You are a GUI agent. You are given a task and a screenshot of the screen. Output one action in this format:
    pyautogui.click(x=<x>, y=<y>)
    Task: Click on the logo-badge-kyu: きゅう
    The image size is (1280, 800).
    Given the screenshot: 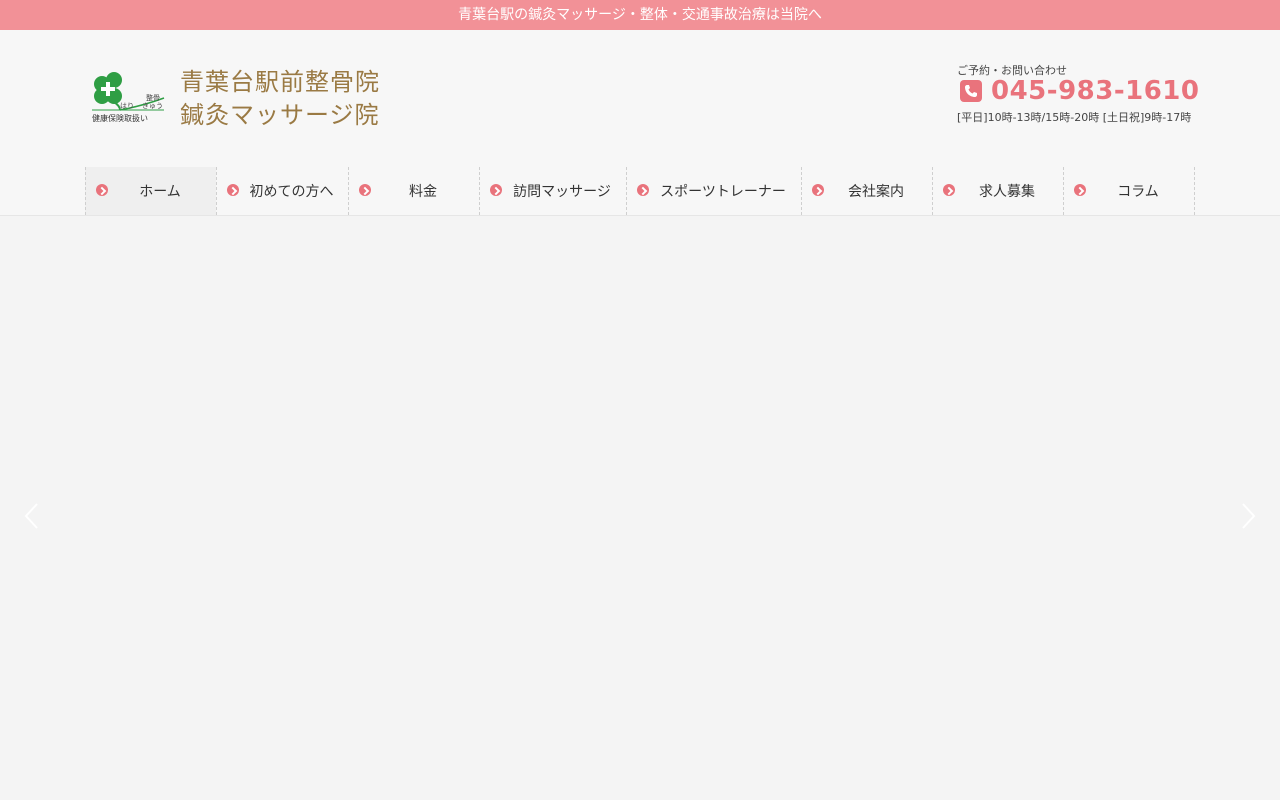 What is the action you would take?
    pyautogui.click(x=152, y=106)
    